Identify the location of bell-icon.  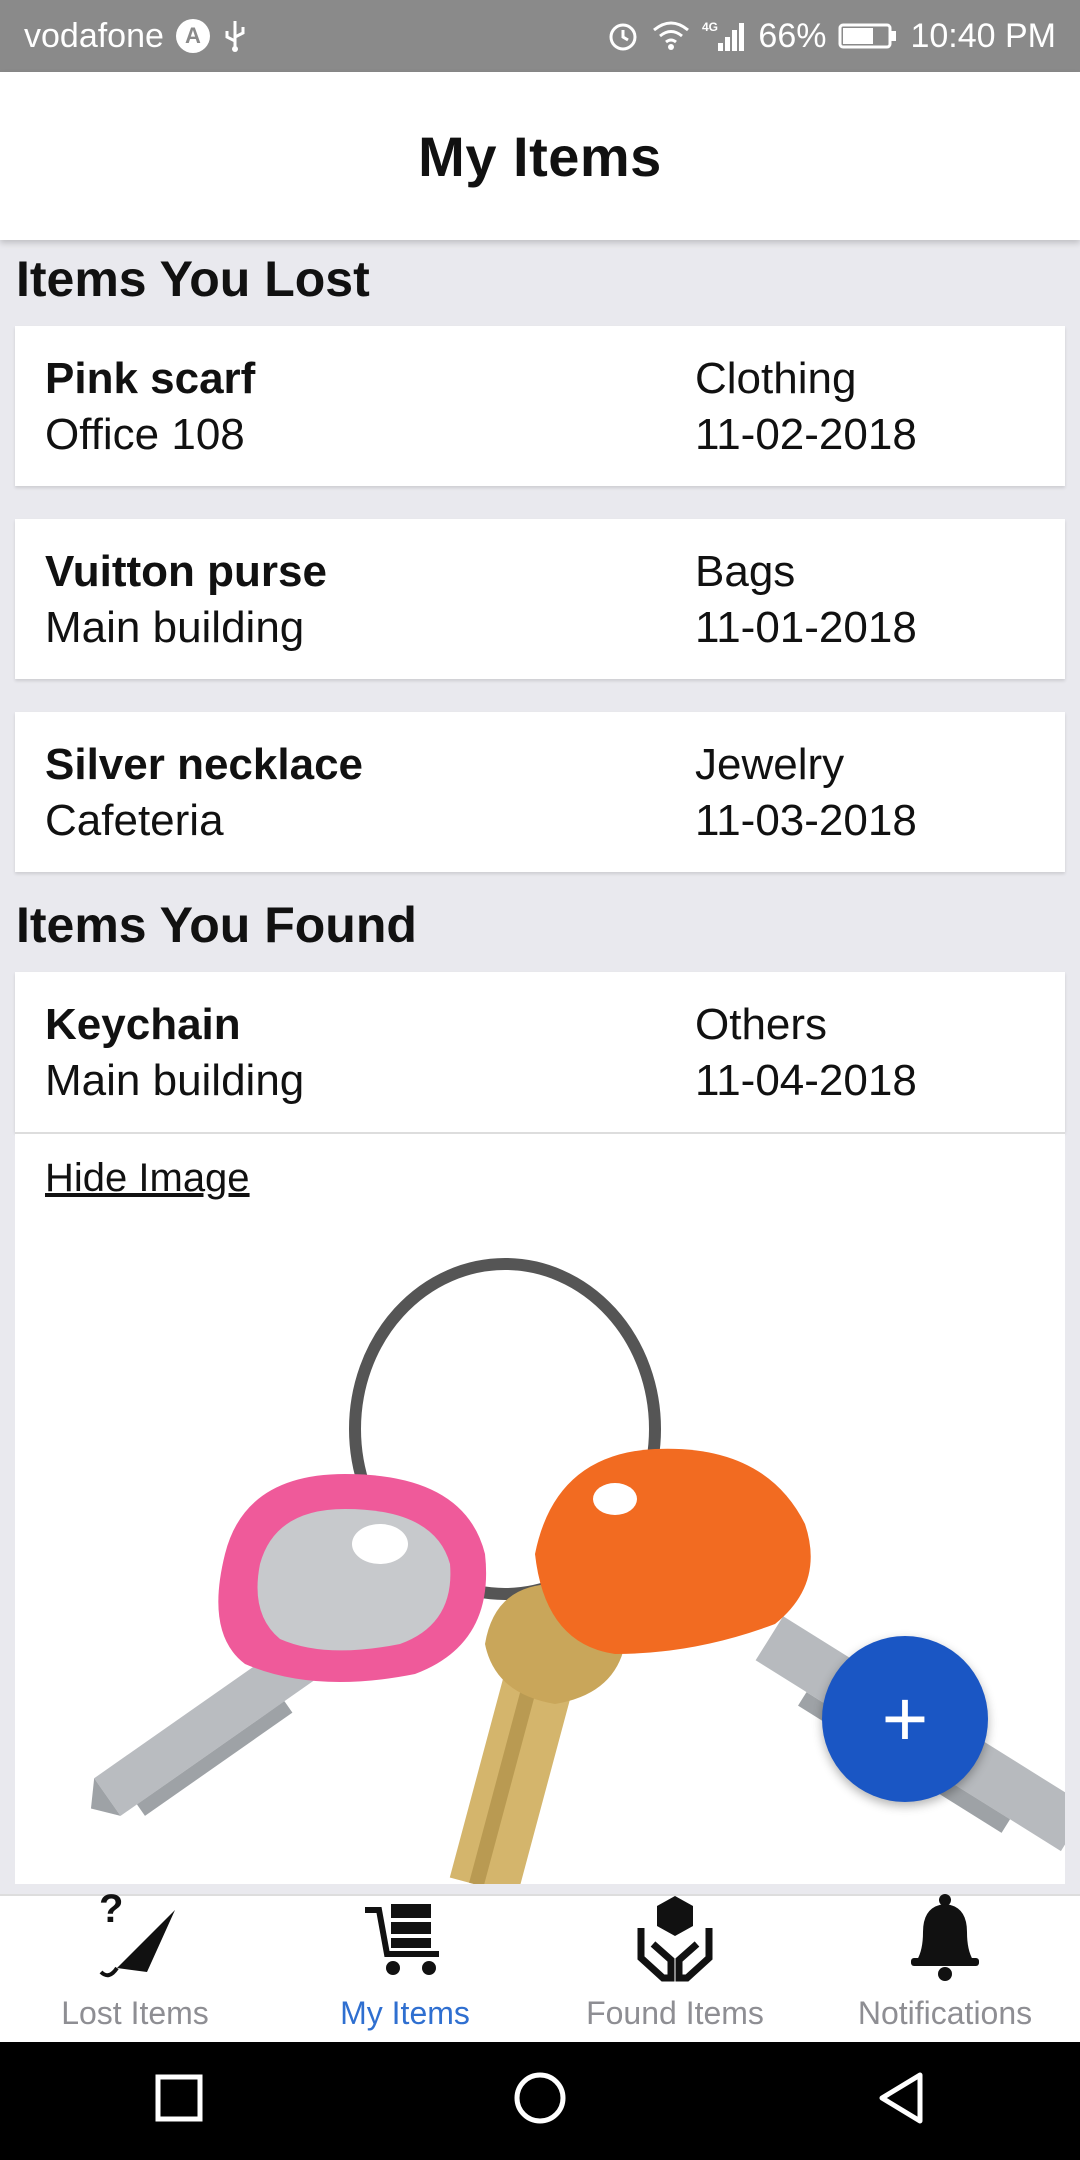
(945, 1938).